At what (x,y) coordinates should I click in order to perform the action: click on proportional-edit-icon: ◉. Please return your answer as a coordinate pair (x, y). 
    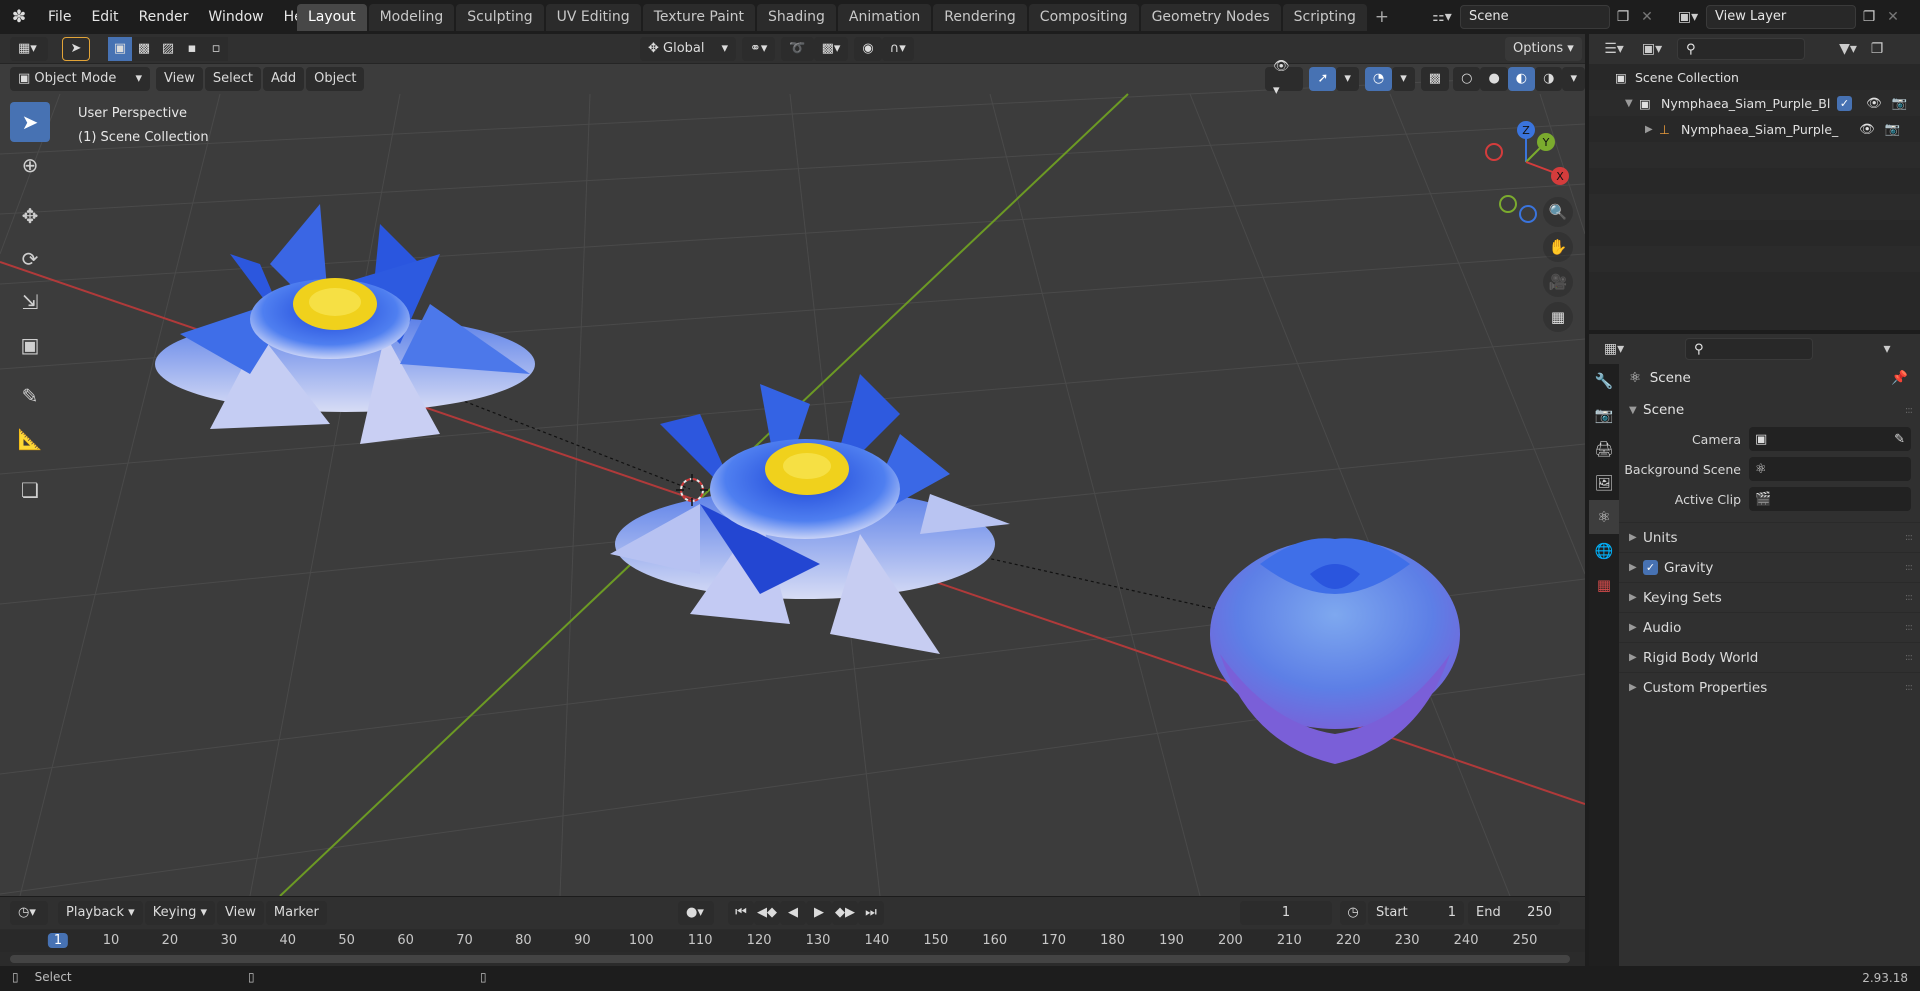
    Looking at the image, I should click on (868, 49).